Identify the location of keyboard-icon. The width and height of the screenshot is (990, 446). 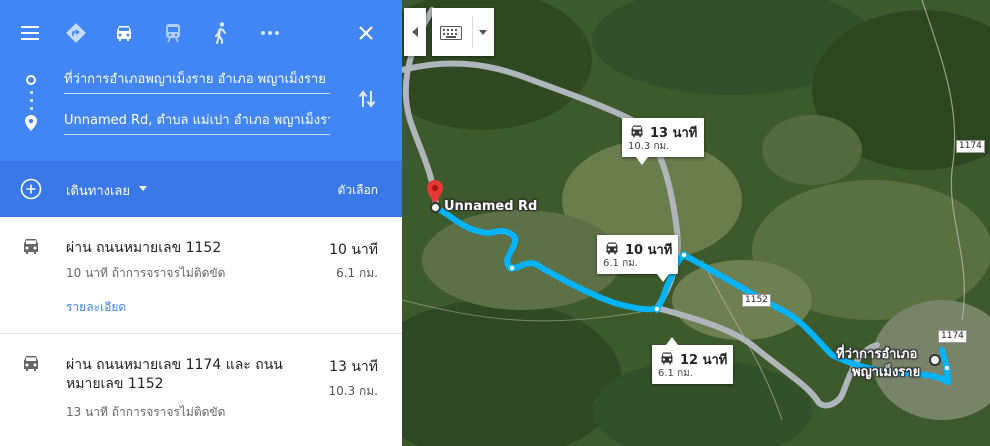
(451, 34).